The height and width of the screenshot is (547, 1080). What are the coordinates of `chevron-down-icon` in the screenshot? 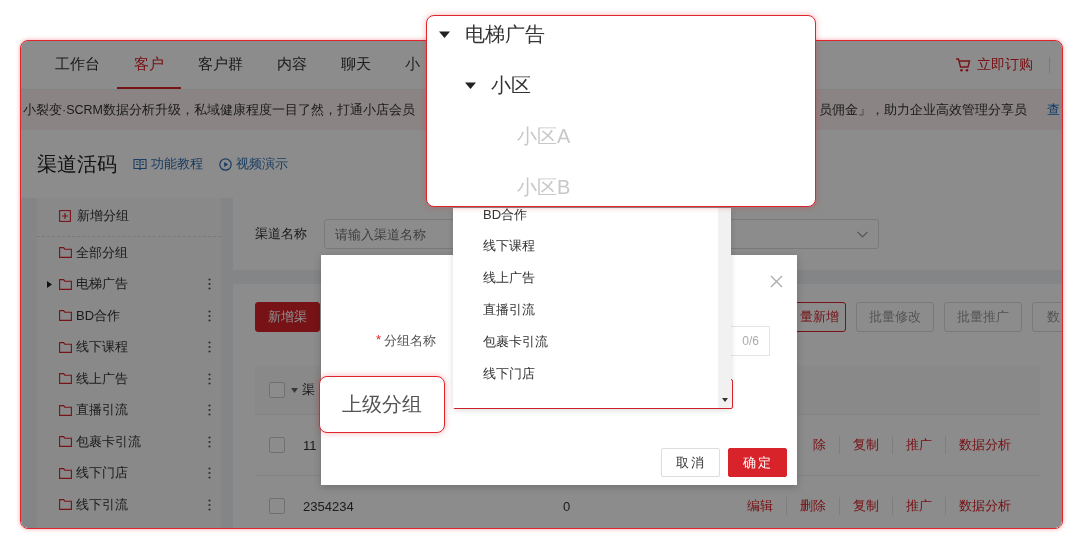 It's located at (862, 234).